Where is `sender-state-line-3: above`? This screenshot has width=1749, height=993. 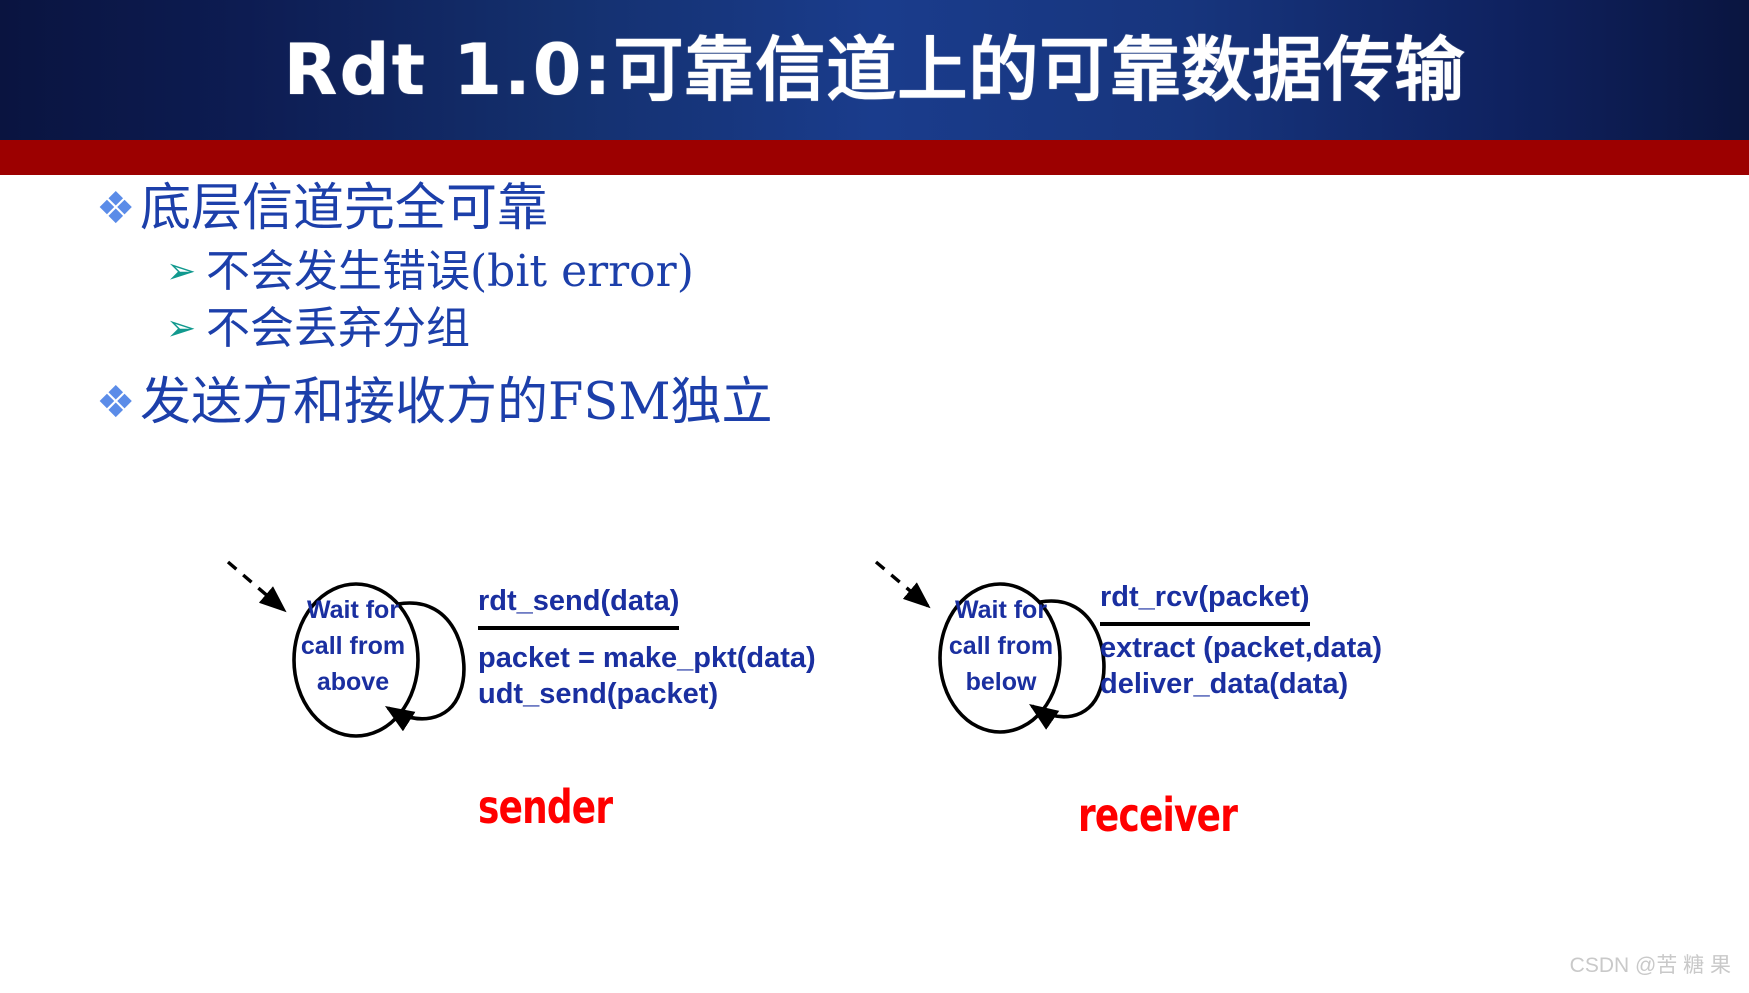
sender-state-line-3: above is located at coordinates (353, 682).